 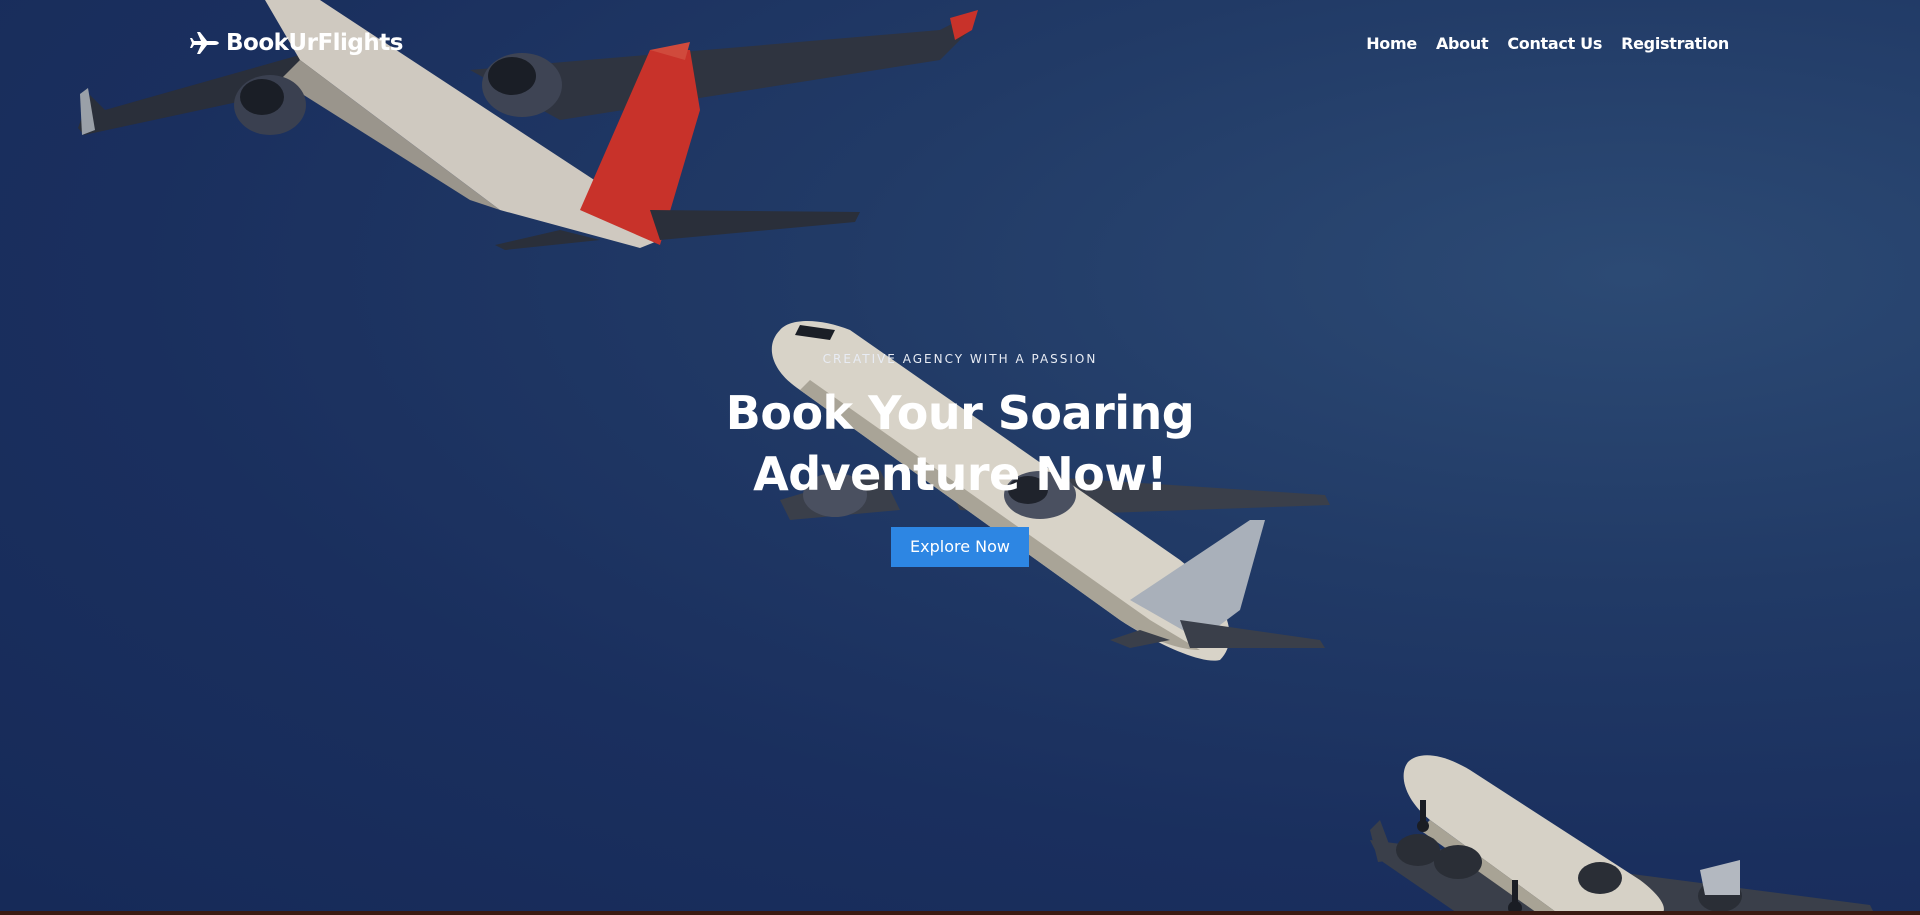 I want to click on nav-link-about: About, so click(x=1462, y=43).